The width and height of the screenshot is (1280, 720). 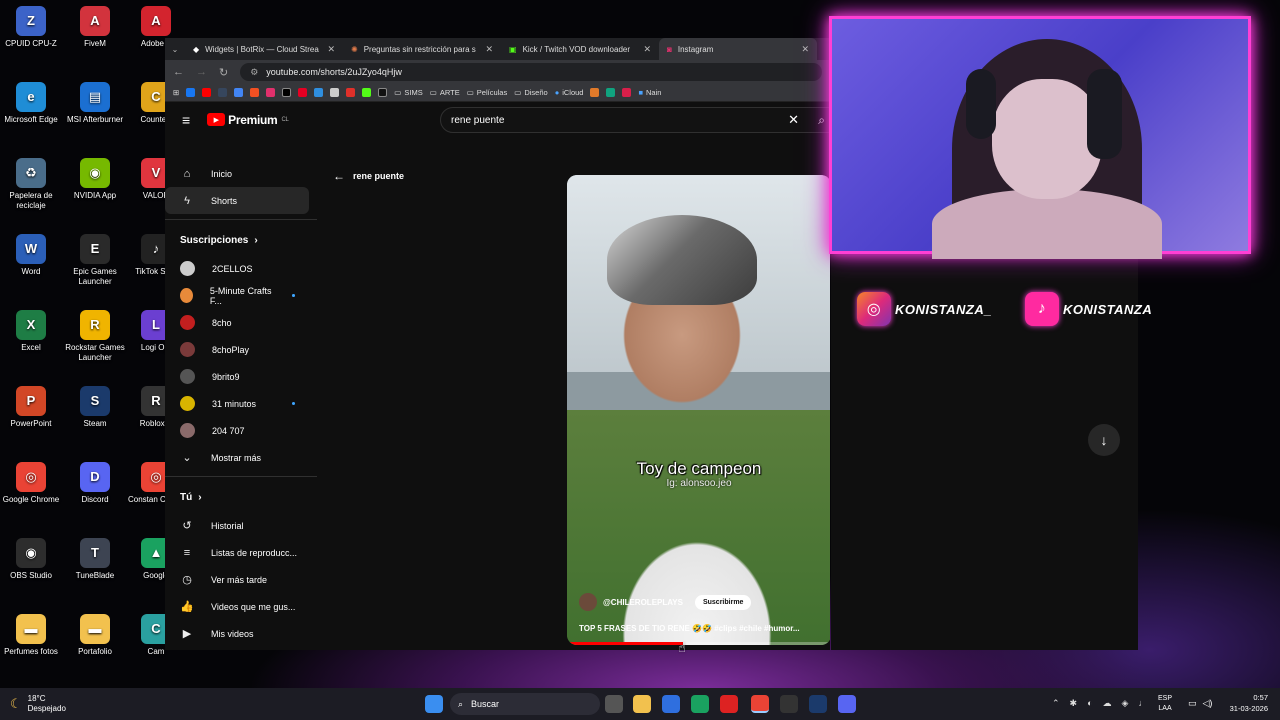 What do you see at coordinates (95, 336) in the screenshot?
I see `desktop-icon: R Rockstar Games Launcher` at bounding box center [95, 336].